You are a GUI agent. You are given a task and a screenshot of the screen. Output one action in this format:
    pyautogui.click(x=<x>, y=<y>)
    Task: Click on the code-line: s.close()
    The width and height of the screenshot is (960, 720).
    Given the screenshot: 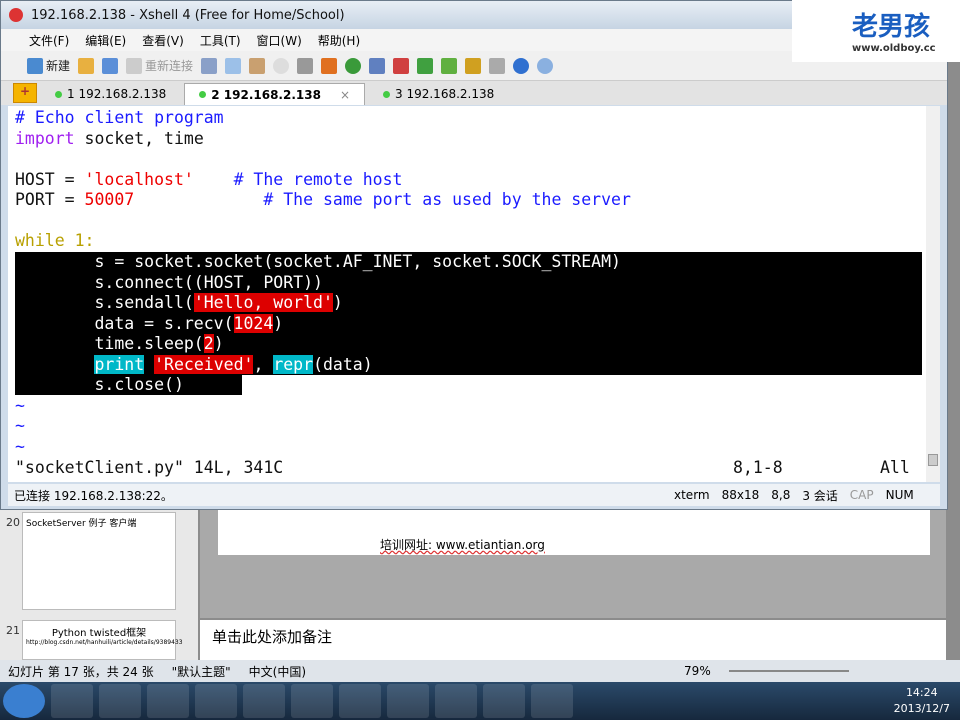 What is the action you would take?
    pyautogui.click(x=99, y=384)
    